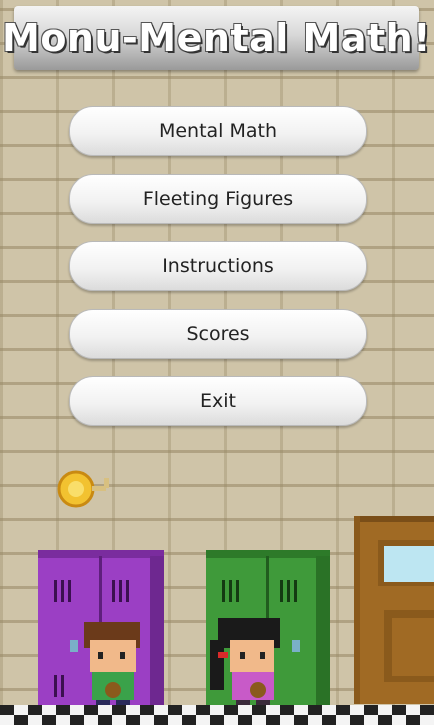 Image resolution: width=434 pixels, height=725 pixels. What do you see at coordinates (394, 610) in the screenshot?
I see `wooden-door` at bounding box center [394, 610].